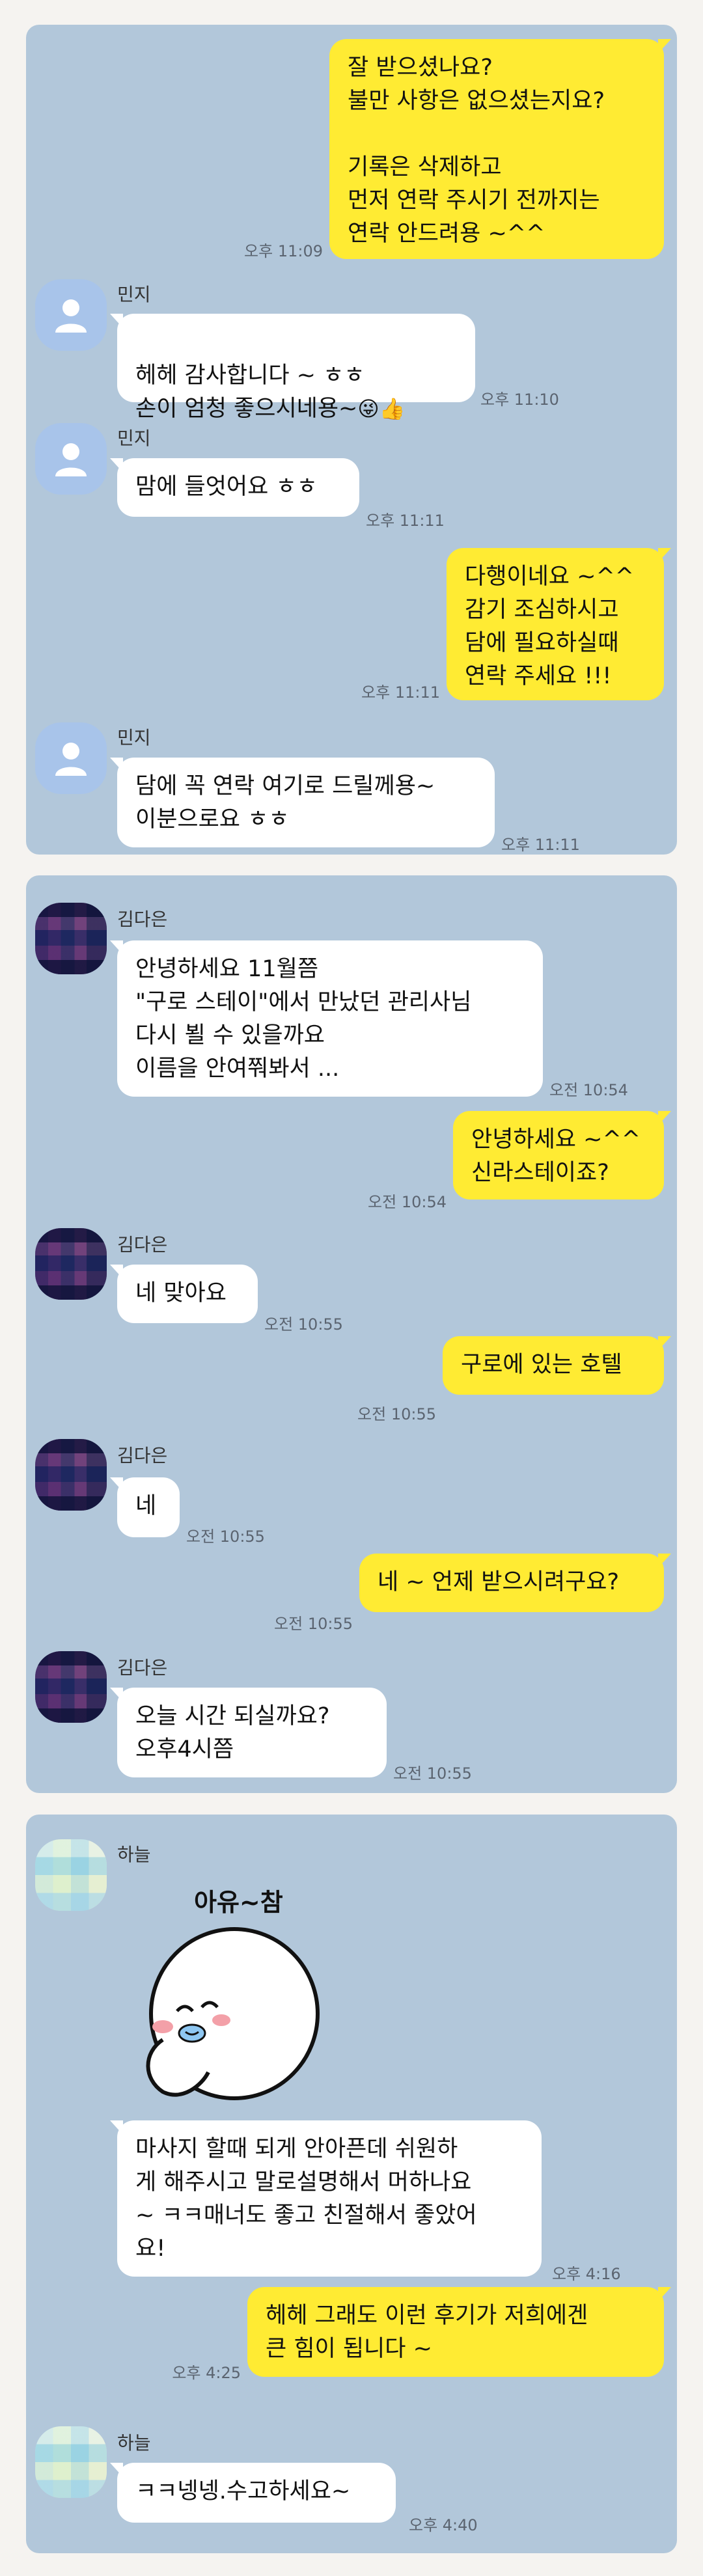 This screenshot has width=703, height=2576. I want to click on their-message-bubble: 오늘 시간 되실까요? 오후4시쯤, so click(248, 1733).